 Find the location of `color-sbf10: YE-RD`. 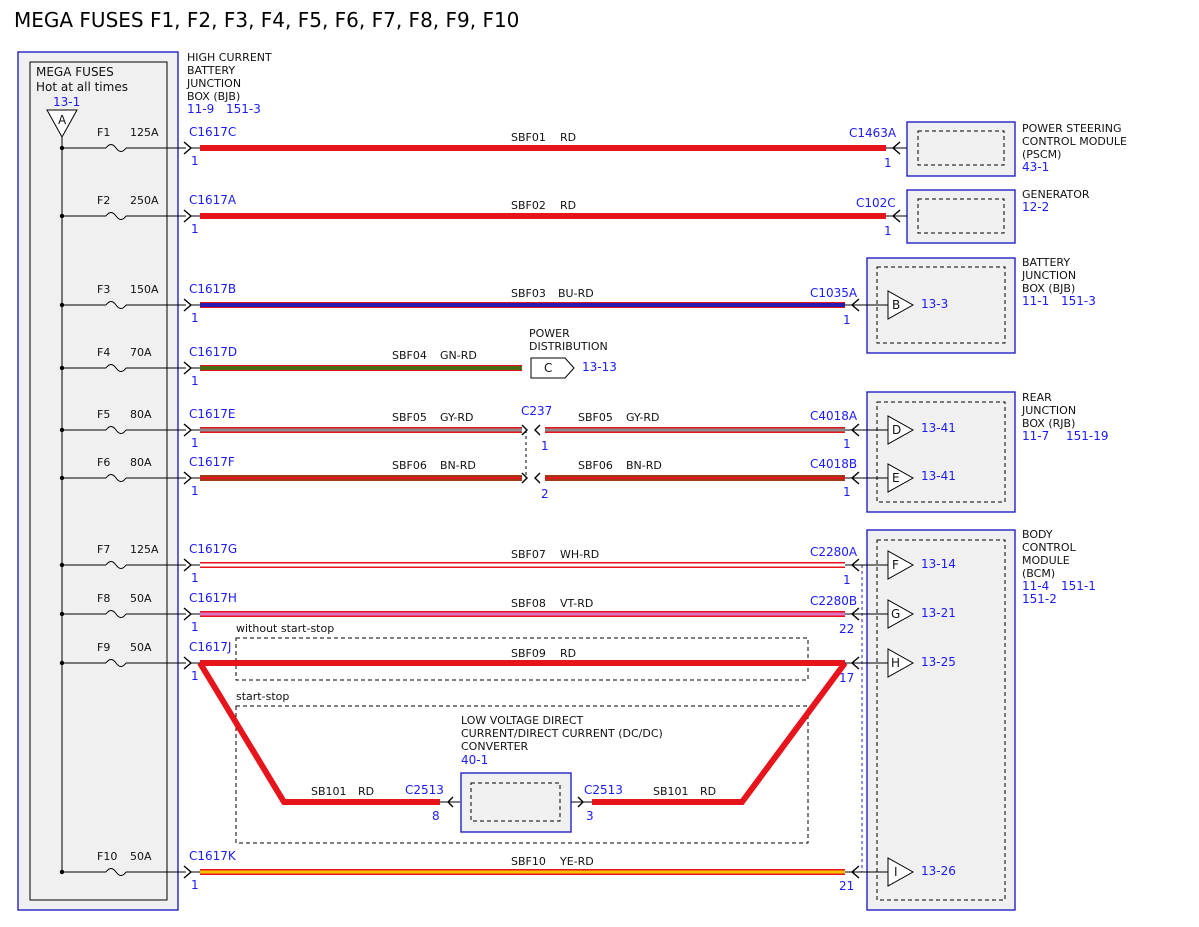

color-sbf10: YE-RD is located at coordinates (576, 861).